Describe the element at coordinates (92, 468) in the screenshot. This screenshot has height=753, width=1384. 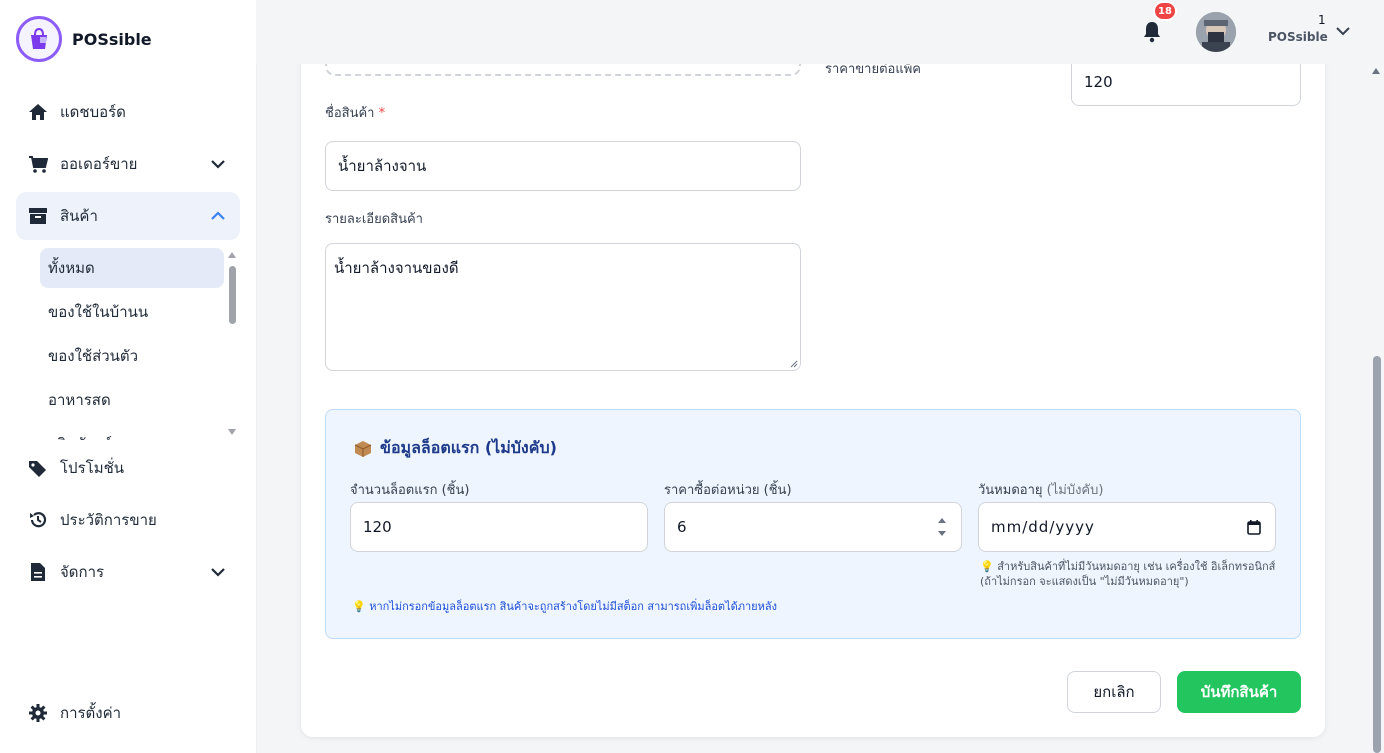
I see `sidebar-item-label: โปรโมชั่น` at that location.